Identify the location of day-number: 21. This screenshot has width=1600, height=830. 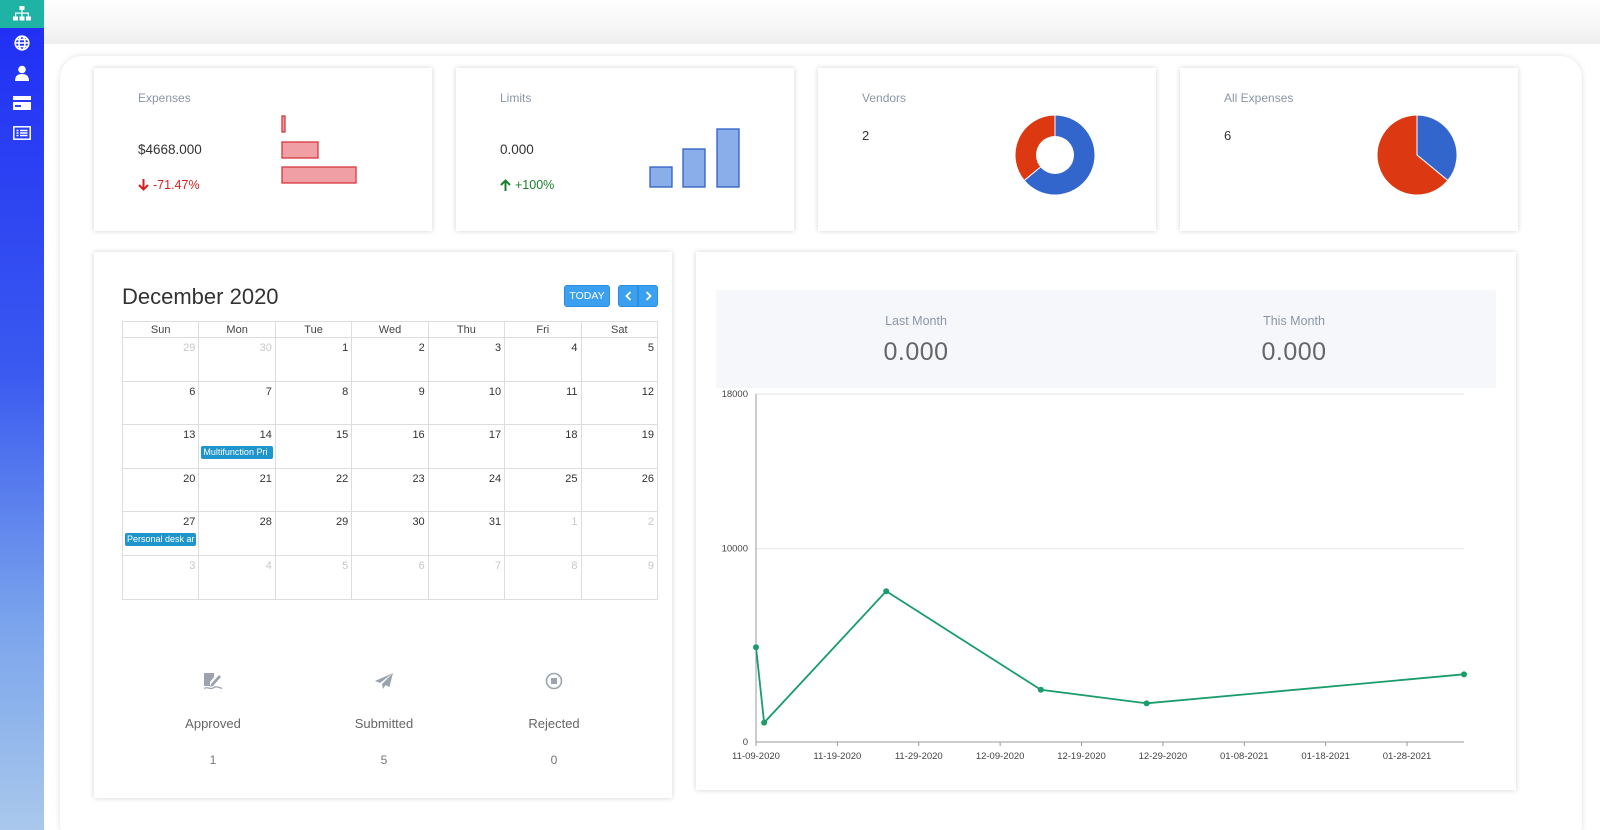
(265, 478).